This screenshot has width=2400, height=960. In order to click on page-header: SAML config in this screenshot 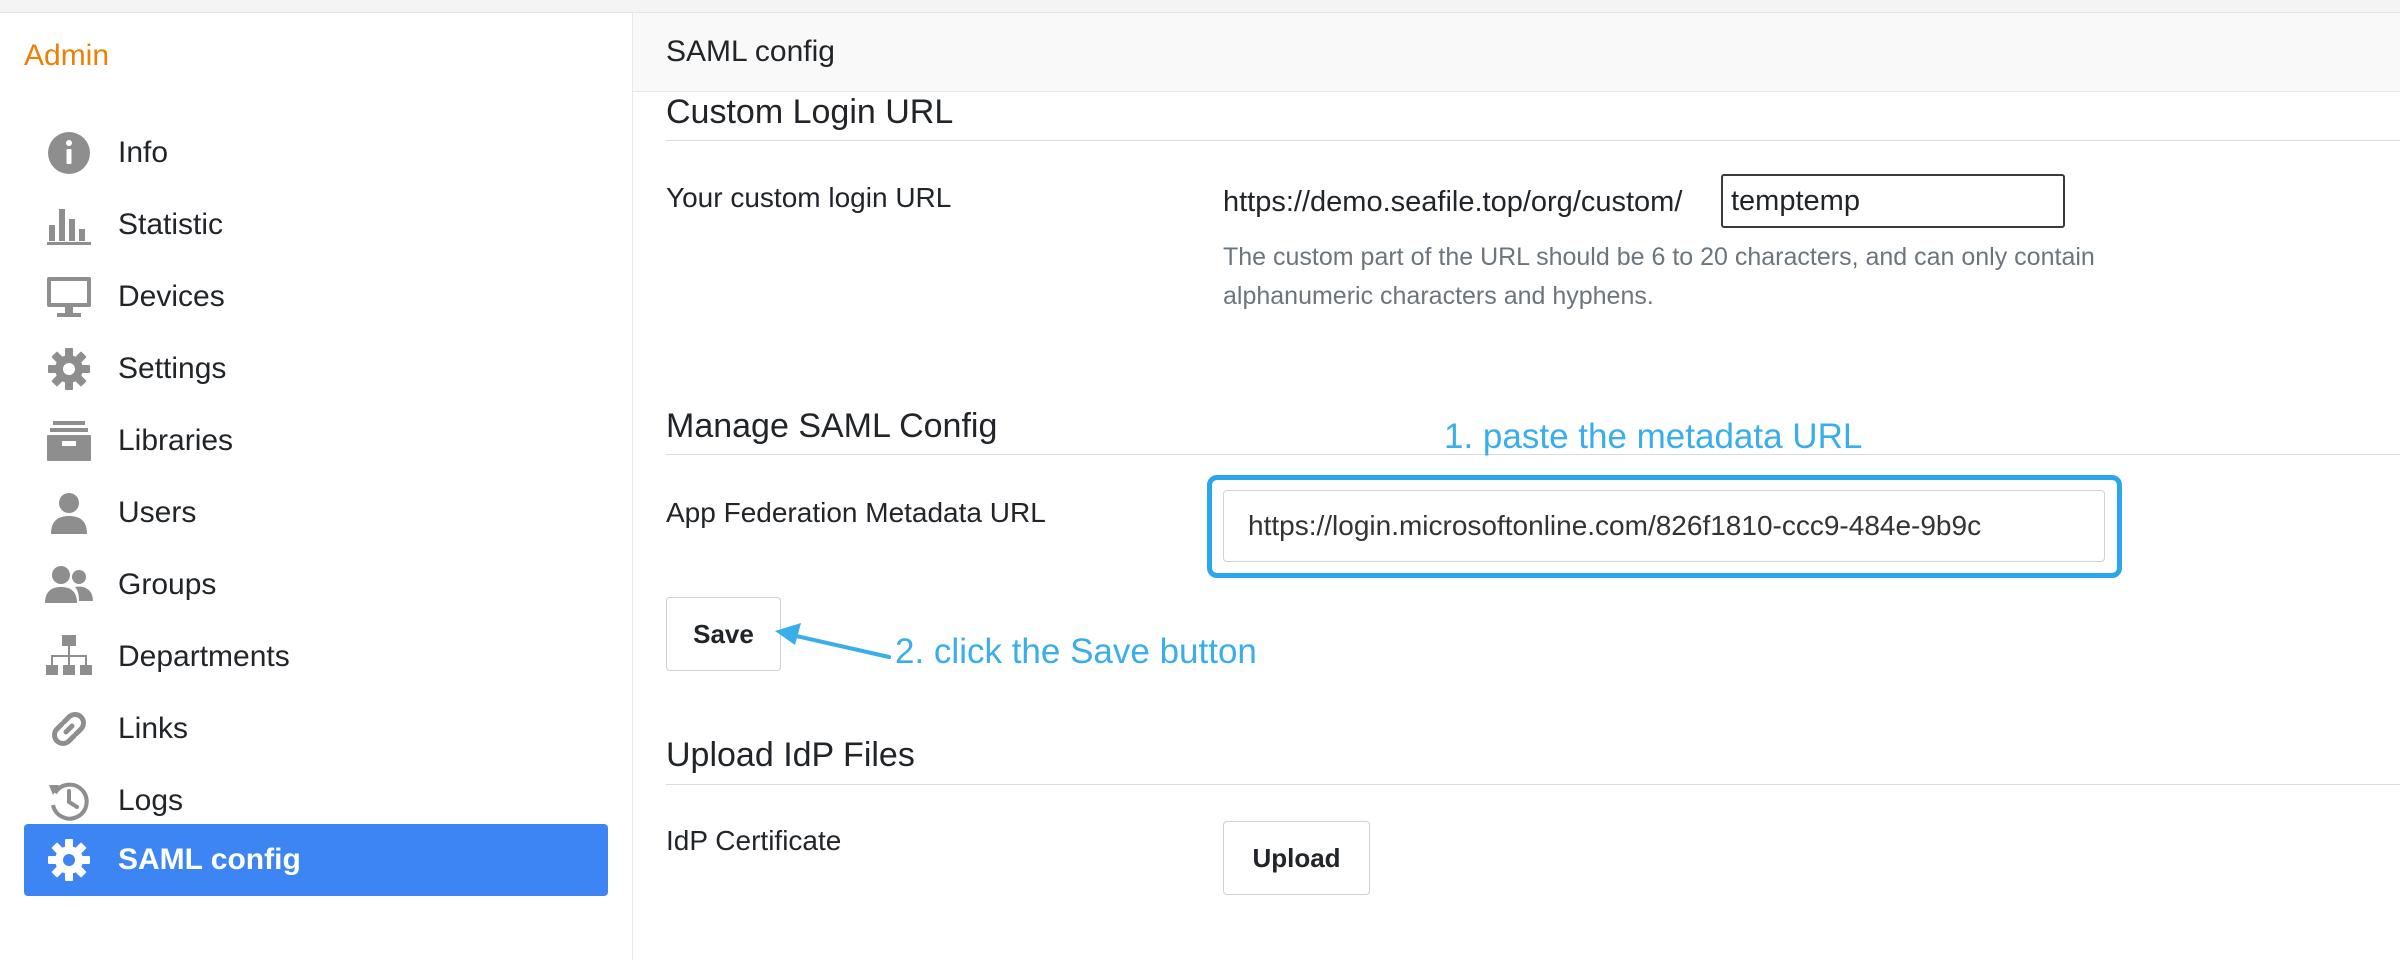, I will do `click(1516, 52)`.